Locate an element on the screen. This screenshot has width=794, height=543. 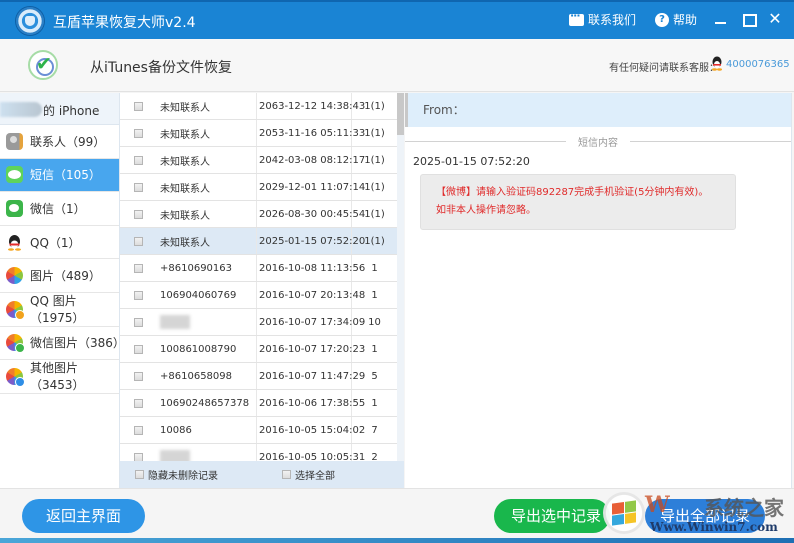
sidebar-item: 微信图片（386） is located at coordinates (62, 344).